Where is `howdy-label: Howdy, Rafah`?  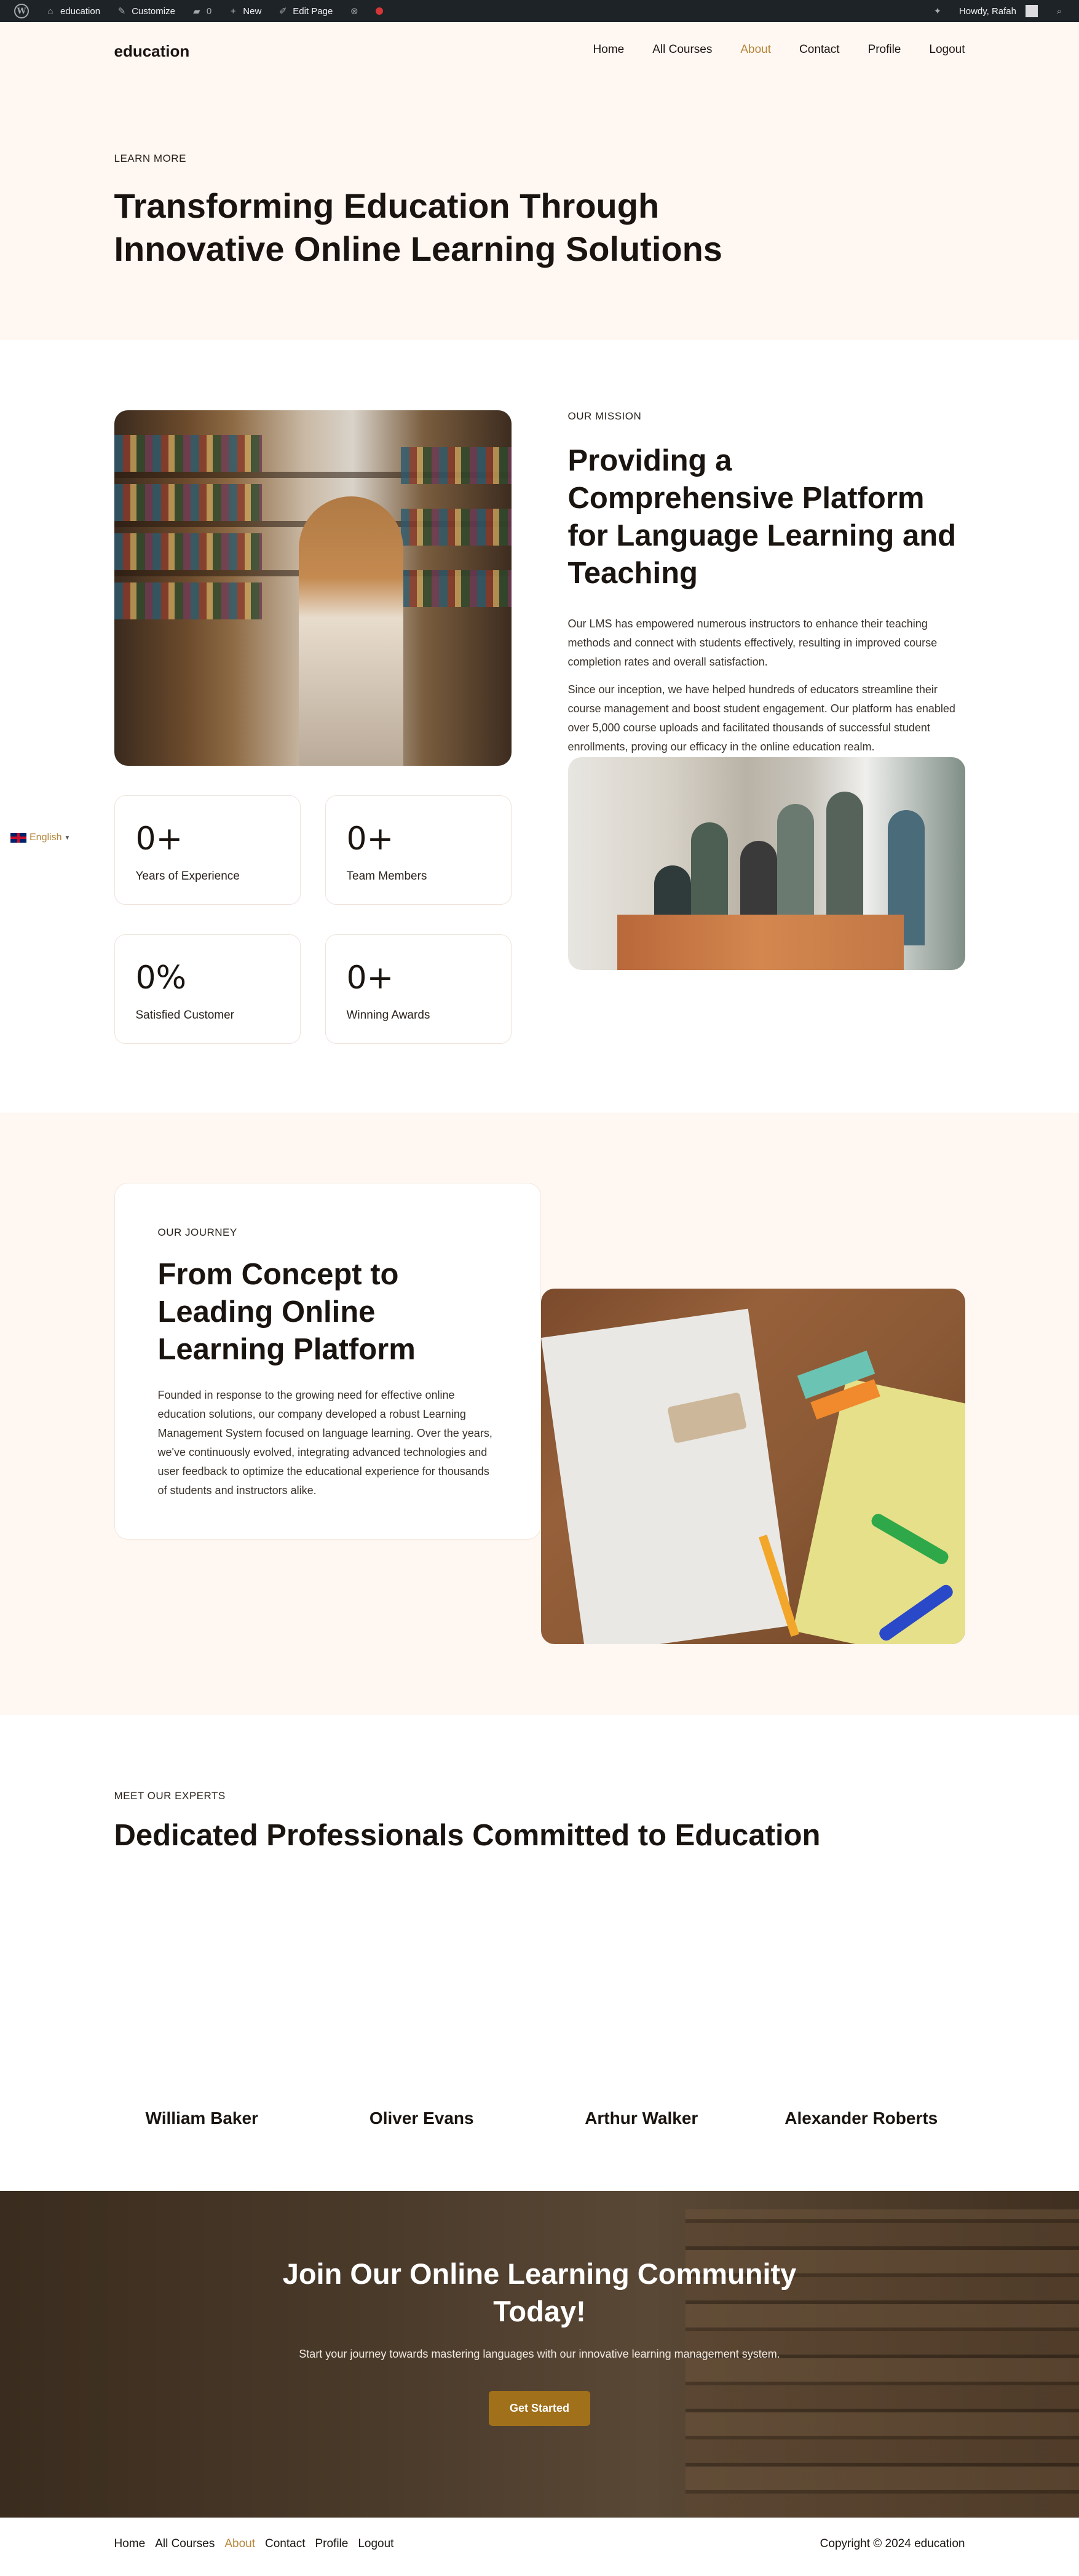
howdy-label: Howdy, Rafah is located at coordinates (987, 11).